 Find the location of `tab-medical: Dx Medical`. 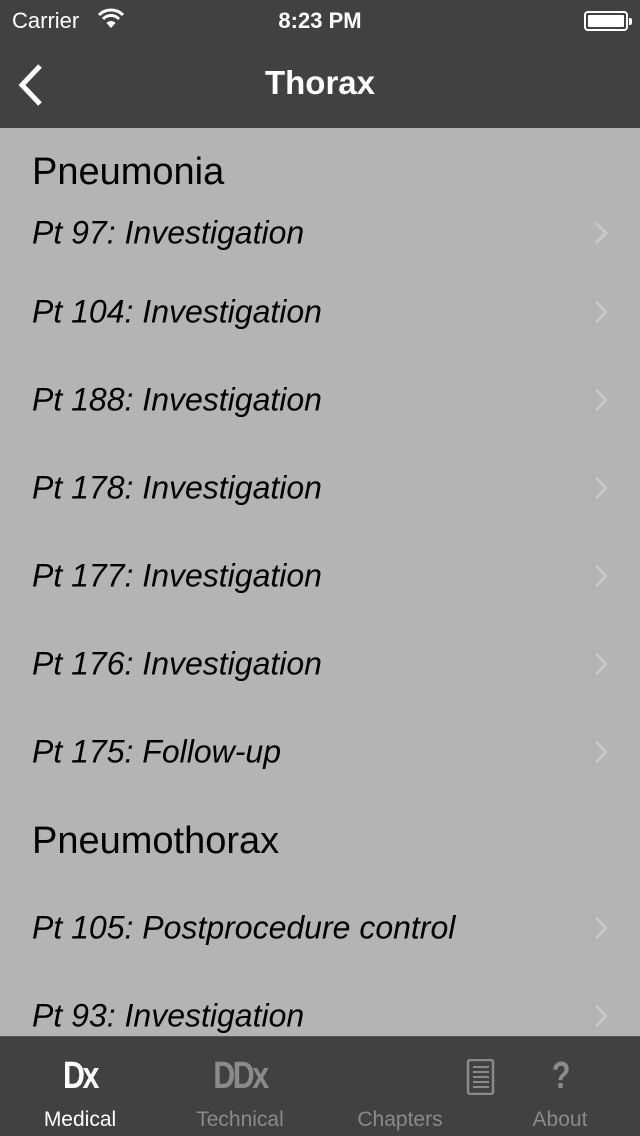

tab-medical: Dx Medical is located at coordinates (80, 1086).